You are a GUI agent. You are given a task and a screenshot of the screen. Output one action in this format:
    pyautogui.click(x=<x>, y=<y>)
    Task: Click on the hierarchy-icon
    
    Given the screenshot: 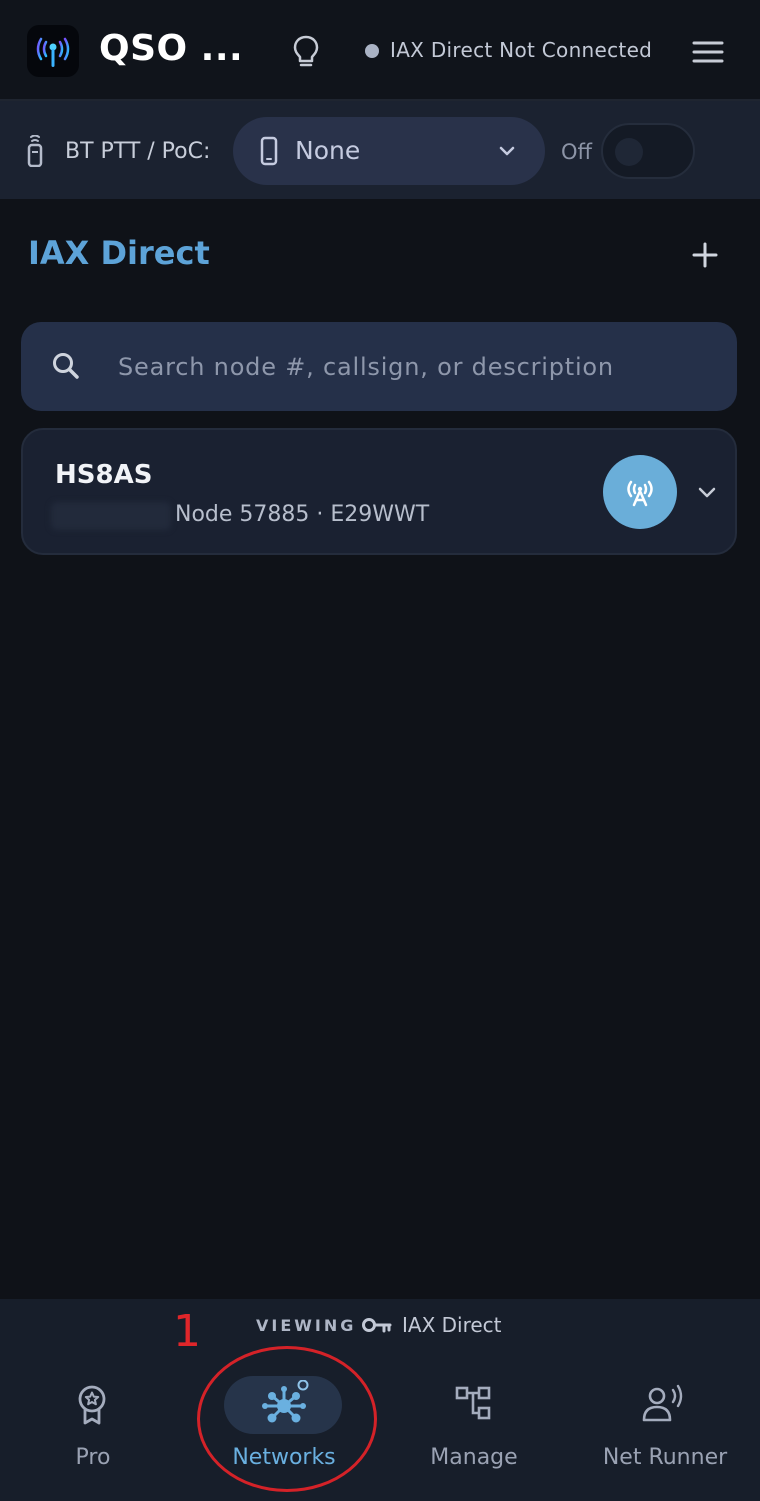 What is the action you would take?
    pyautogui.click(x=473, y=1403)
    